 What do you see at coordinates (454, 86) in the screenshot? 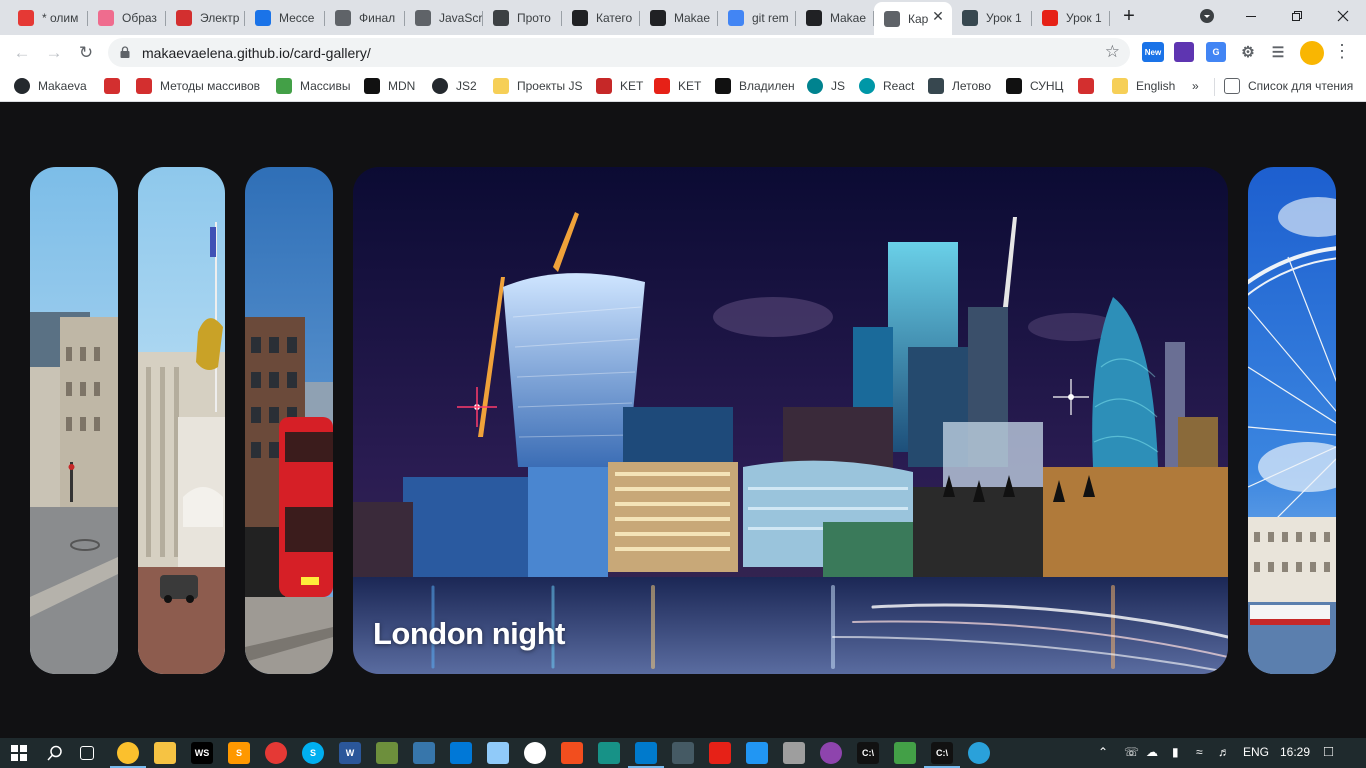
I see `bookmark-item: JS2` at bounding box center [454, 86].